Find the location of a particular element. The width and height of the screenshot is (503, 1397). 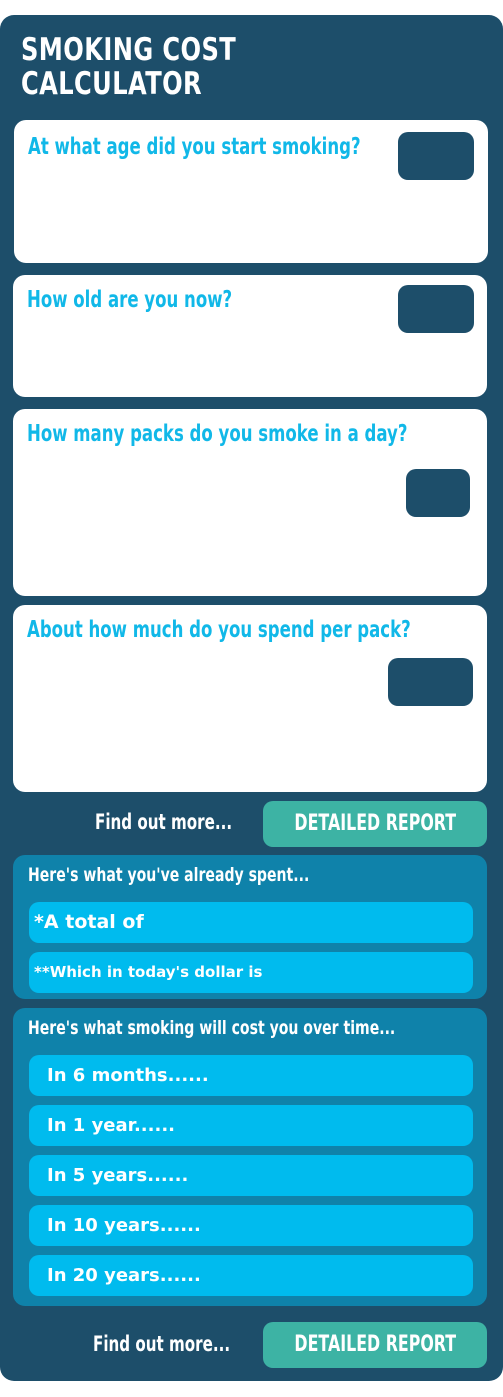

question-label-price-per-pack: About how much do you spend per pack? is located at coordinates (219, 630).